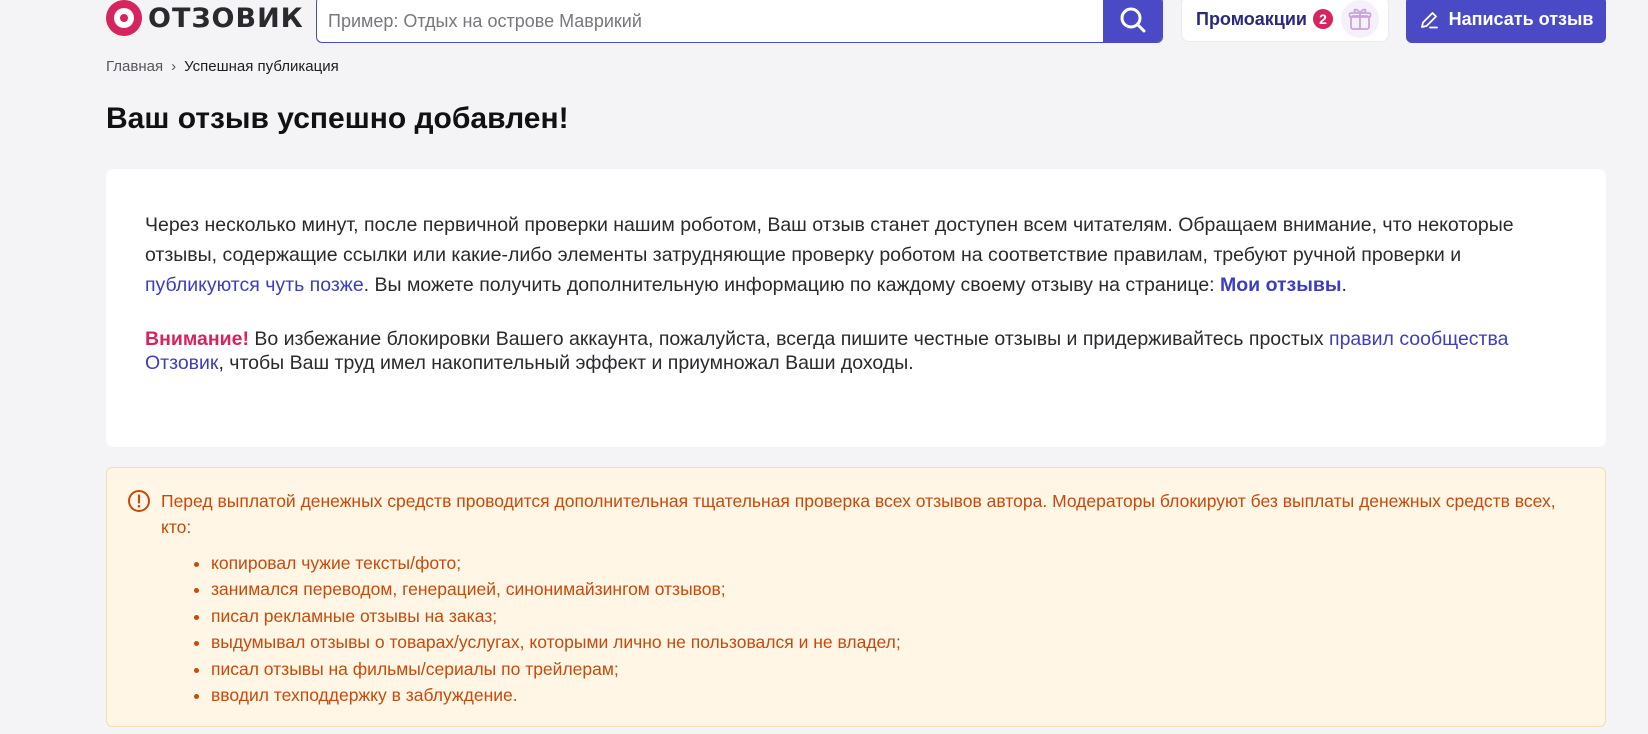  What do you see at coordinates (1281, 285) in the screenshot?
I see `my-reviews-link: Мои отзывы` at bounding box center [1281, 285].